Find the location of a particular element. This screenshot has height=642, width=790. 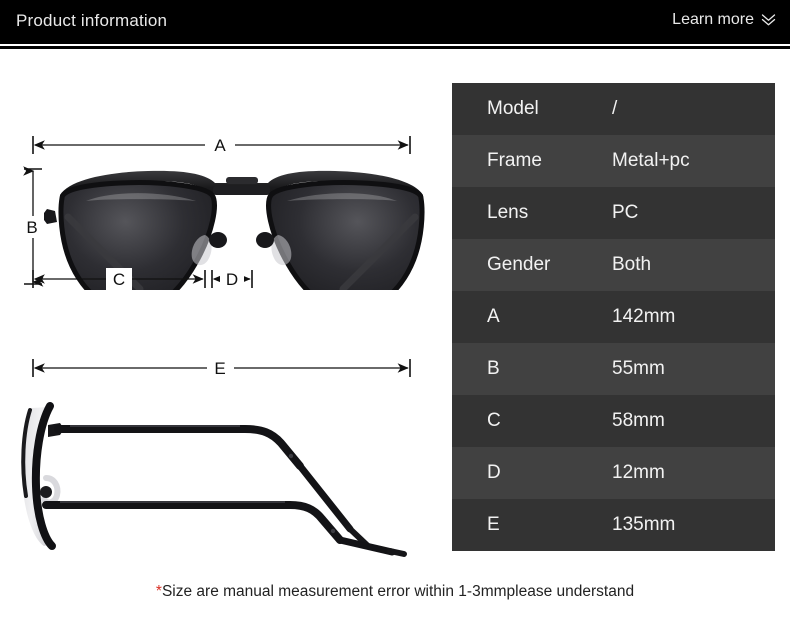

dimension-line-a: A is located at coordinates (221, 145).